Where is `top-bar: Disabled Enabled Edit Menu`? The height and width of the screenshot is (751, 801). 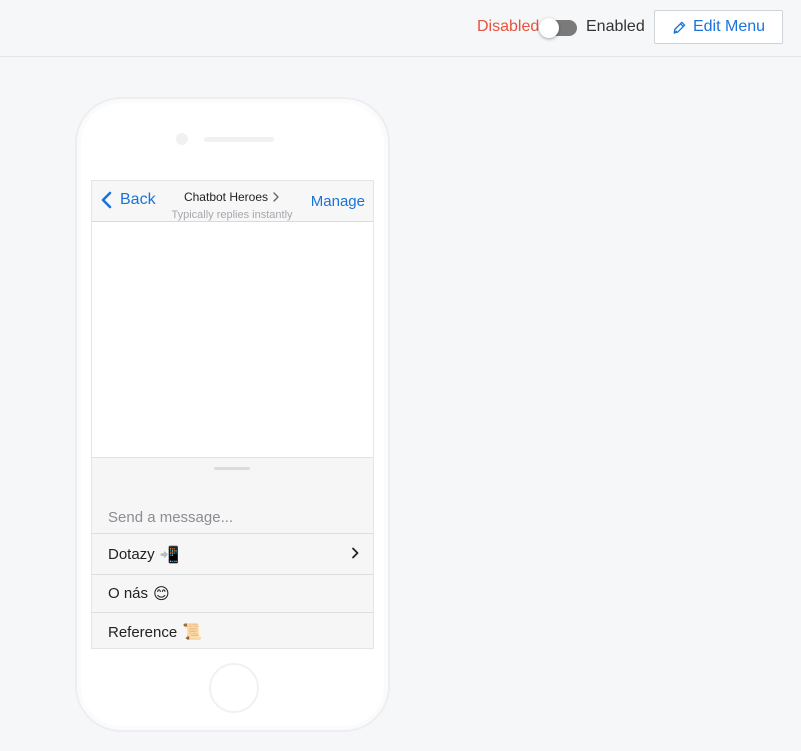 top-bar: Disabled Enabled Edit Menu is located at coordinates (400, 28).